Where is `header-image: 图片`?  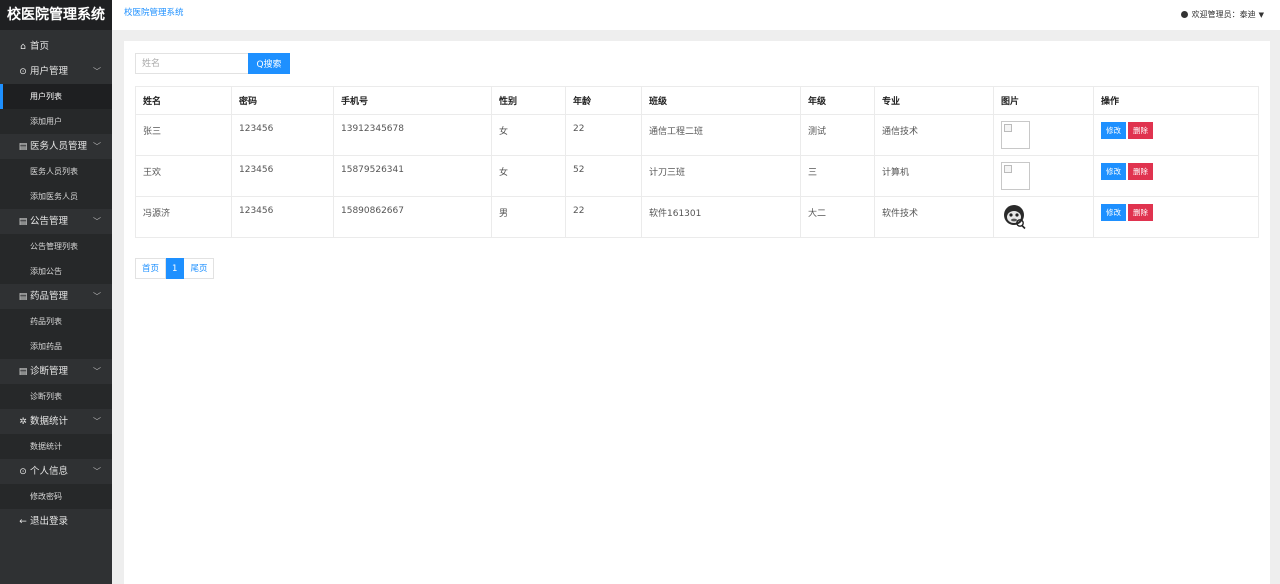
header-image: 图片 is located at coordinates (1043, 100).